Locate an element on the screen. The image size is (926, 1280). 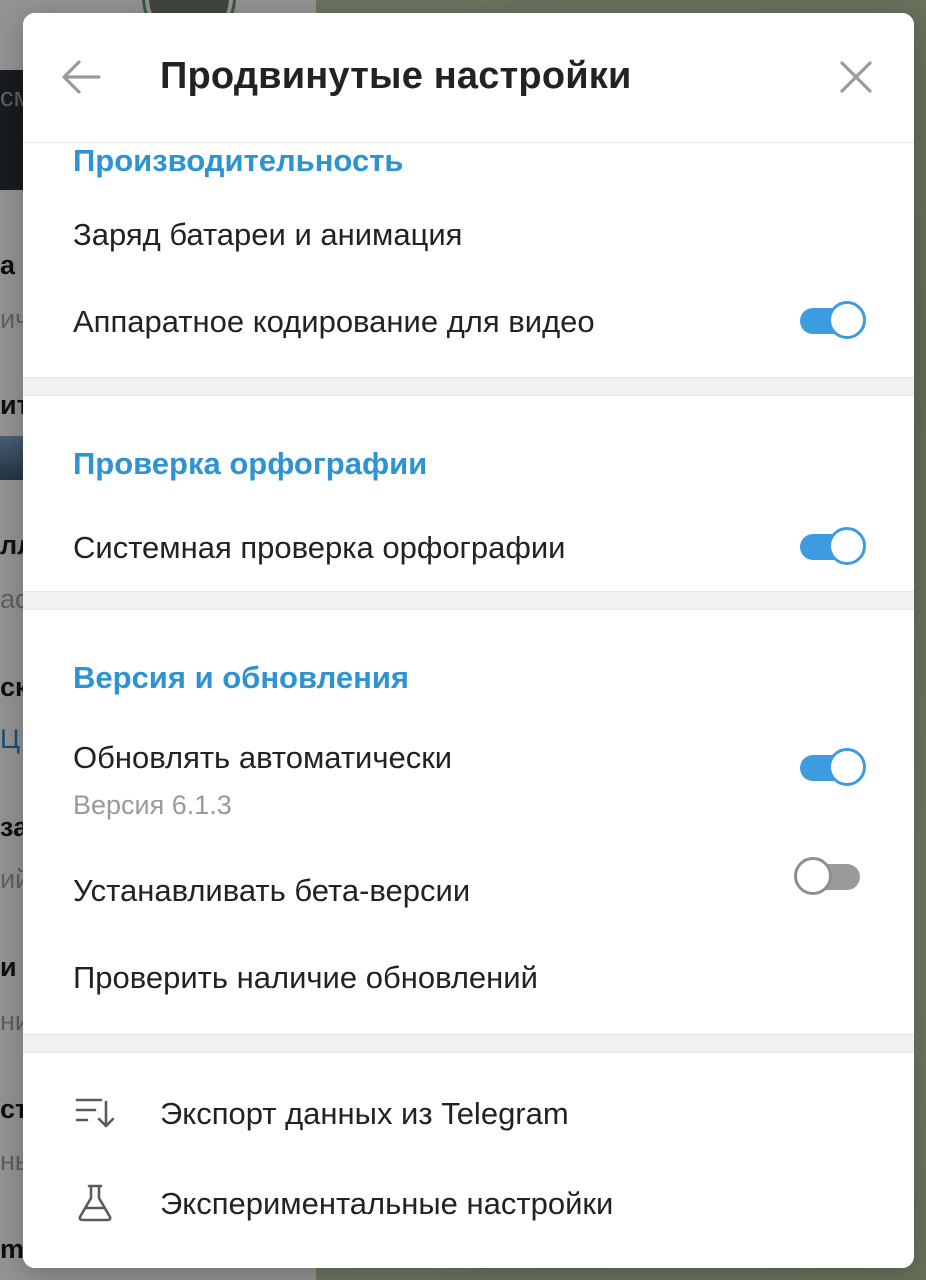
system-spellcheck-label: Системная проверка орфографии is located at coordinates (319, 548).